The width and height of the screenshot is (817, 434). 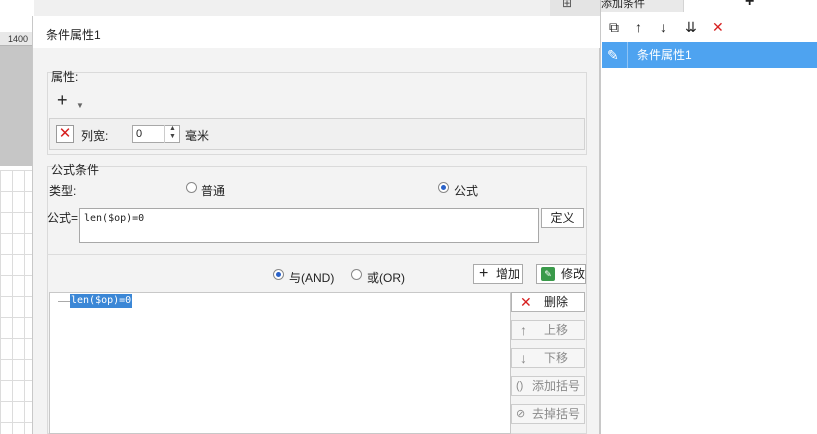 I want to click on and-label: 与(AND), so click(x=311, y=277).